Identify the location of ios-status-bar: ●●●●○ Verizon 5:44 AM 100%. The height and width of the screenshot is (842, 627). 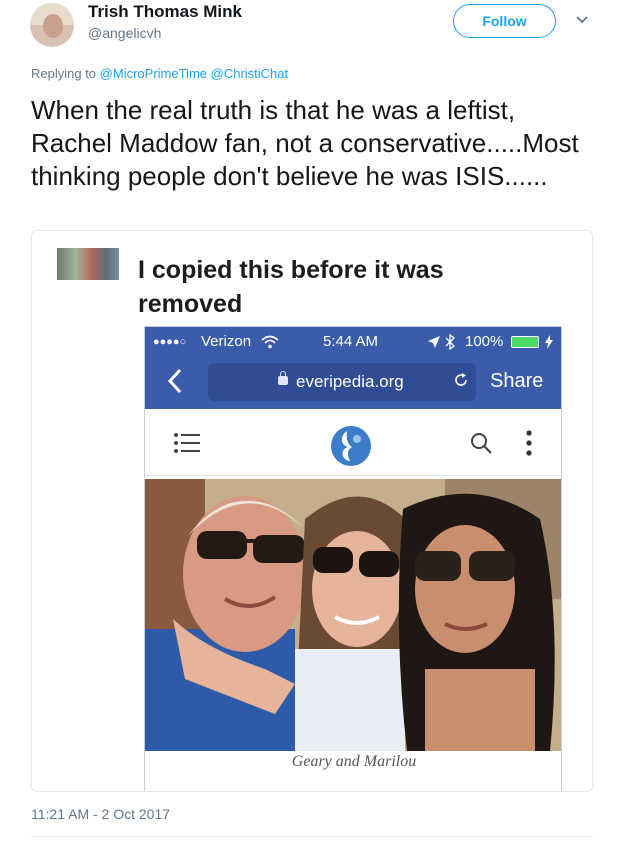
(353, 342).